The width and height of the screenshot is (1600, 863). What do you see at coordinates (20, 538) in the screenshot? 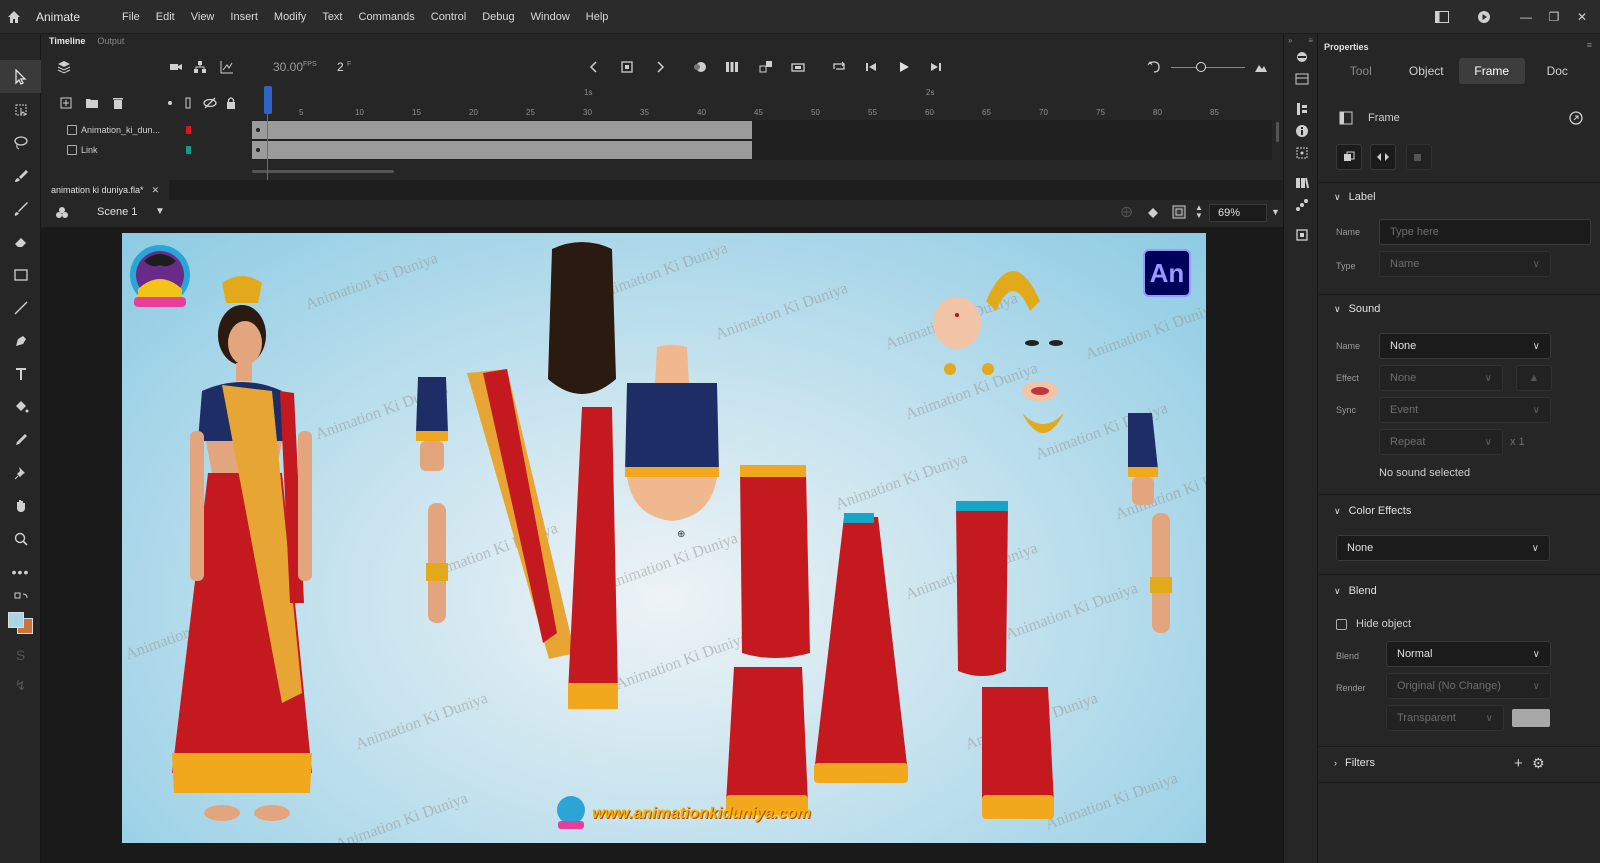
I see `zoom-tool-icon` at bounding box center [20, 538].